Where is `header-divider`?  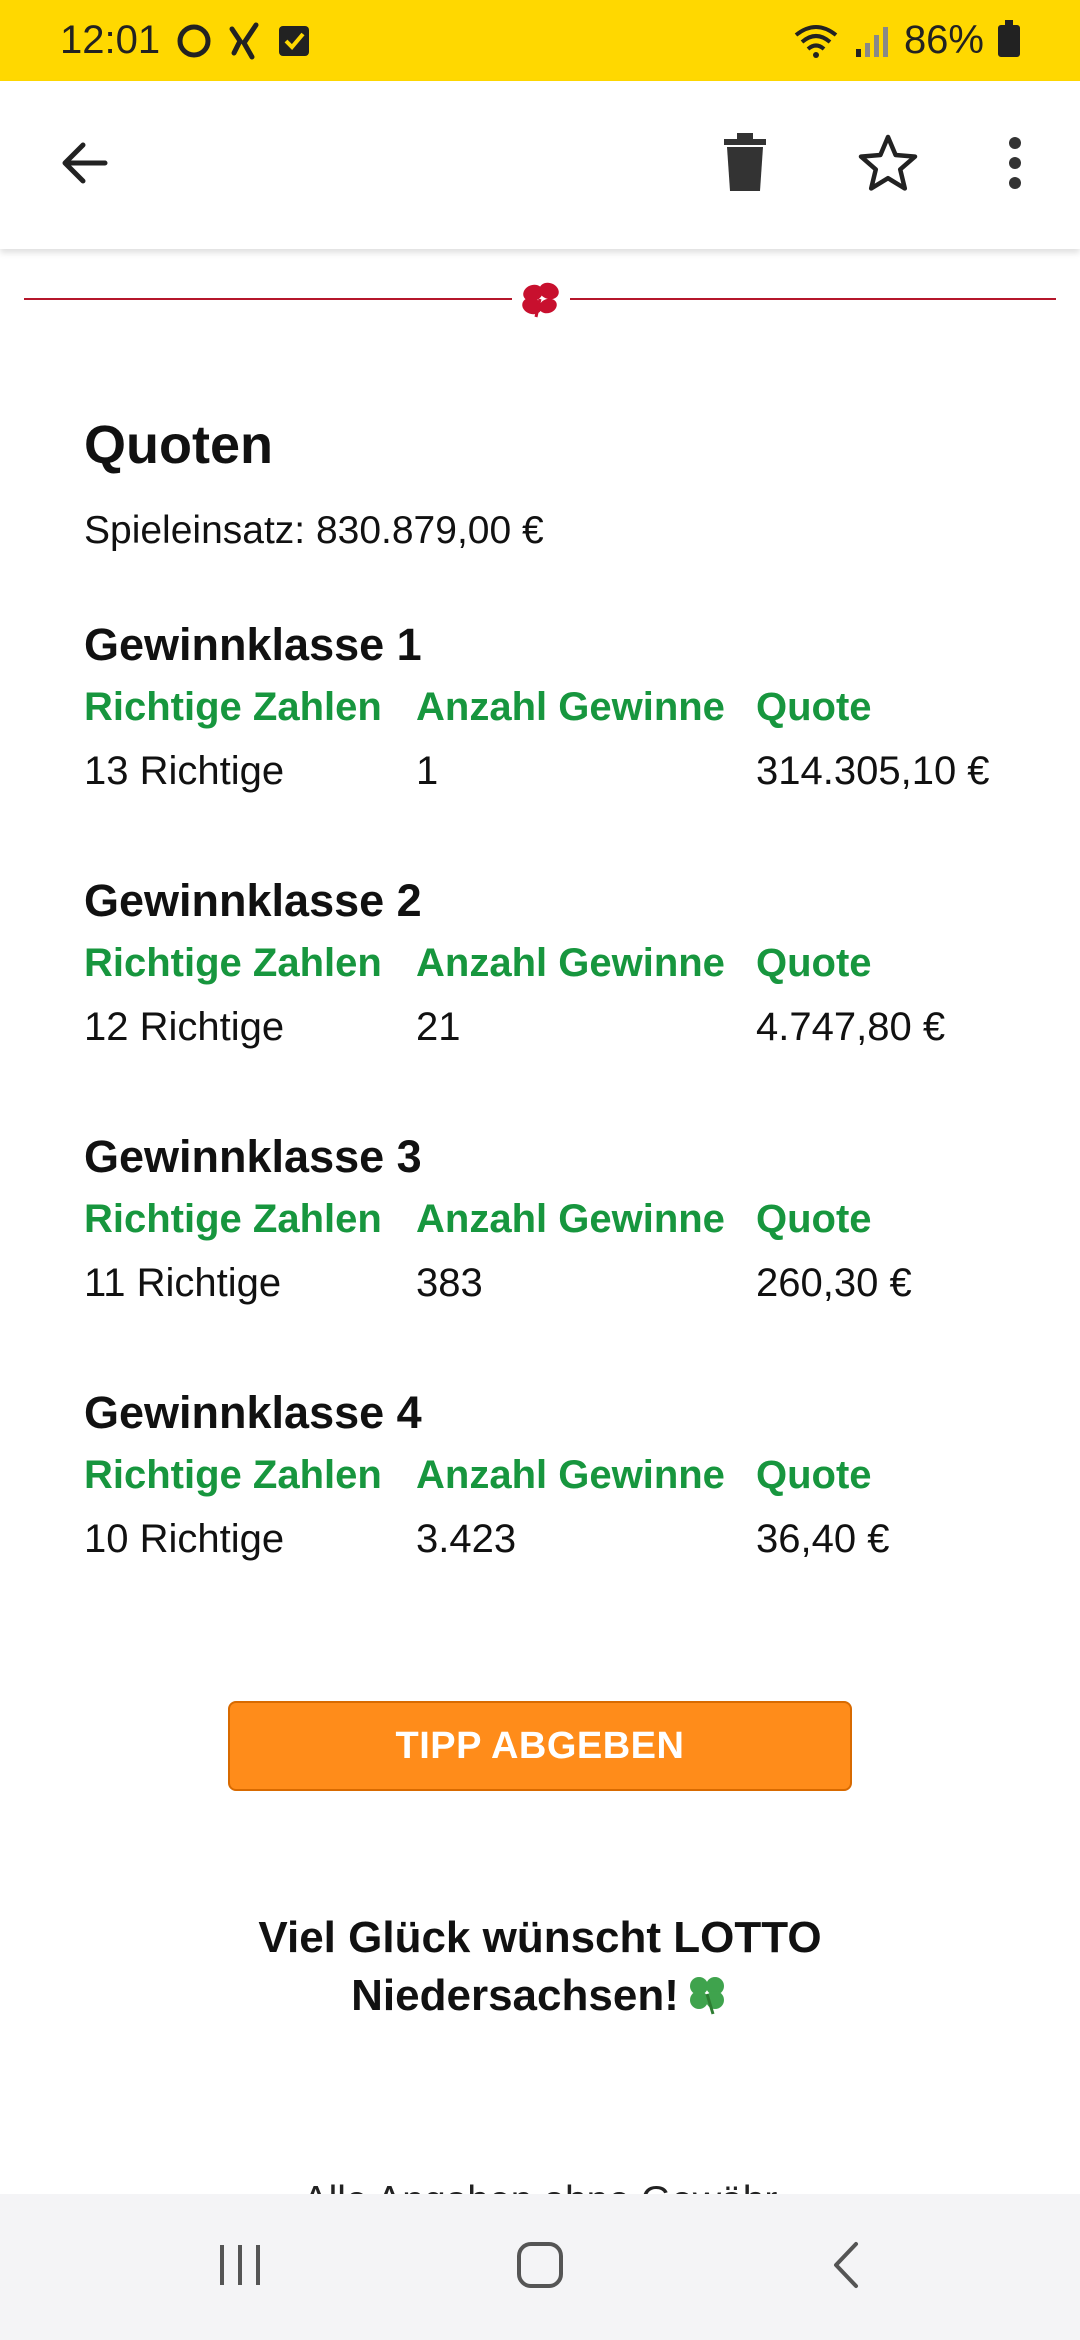 header-divider is located at coordinates (540, 299).